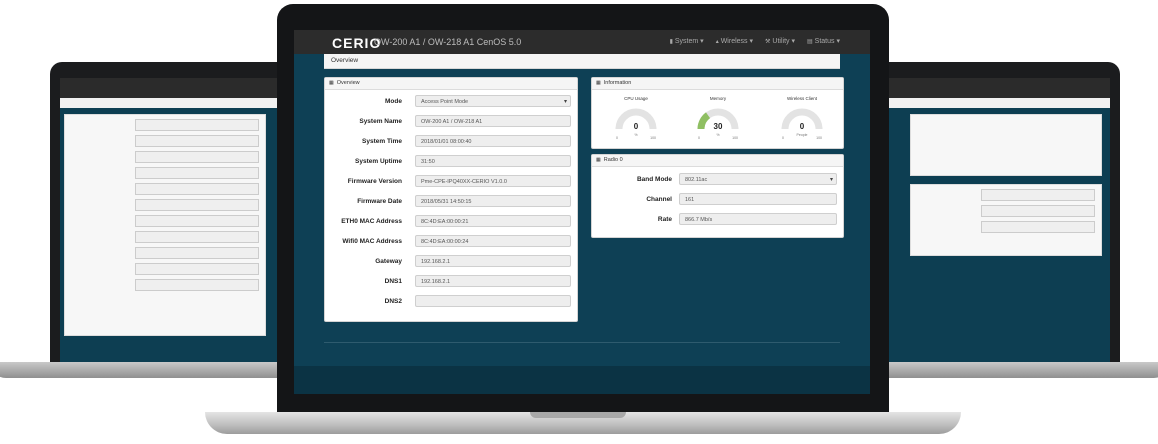  Describe the element at coordinates (810, 42) in the screenshot. I see `chart-icon: ▤` at that location.